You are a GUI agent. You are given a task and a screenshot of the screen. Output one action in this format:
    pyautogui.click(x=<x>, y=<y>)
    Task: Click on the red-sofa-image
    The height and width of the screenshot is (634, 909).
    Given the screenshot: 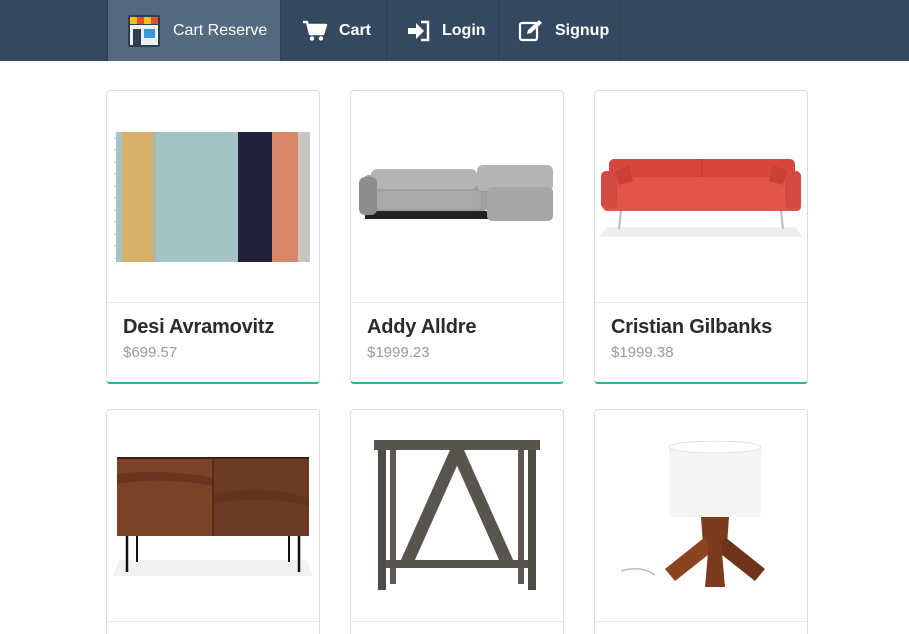 What is the action you would take?
    pyautogui.click(x=701, y=197)
    